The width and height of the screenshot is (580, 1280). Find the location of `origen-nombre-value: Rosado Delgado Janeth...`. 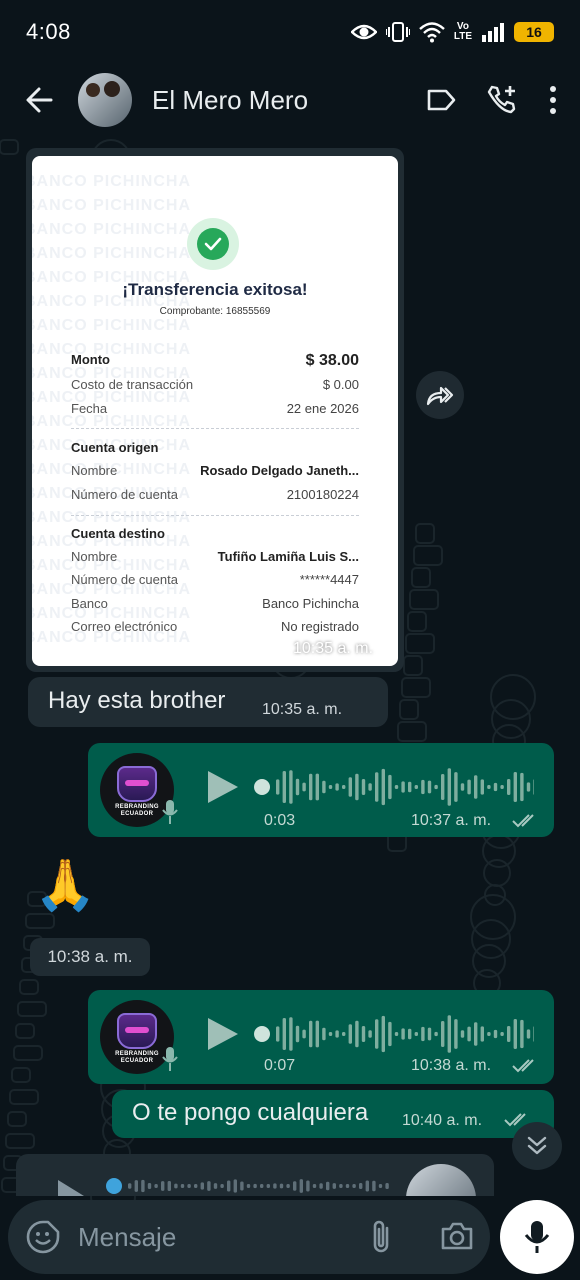

origen-nombre-value: Rosado Delgado Janeth... is located at coordinates (279, 470).